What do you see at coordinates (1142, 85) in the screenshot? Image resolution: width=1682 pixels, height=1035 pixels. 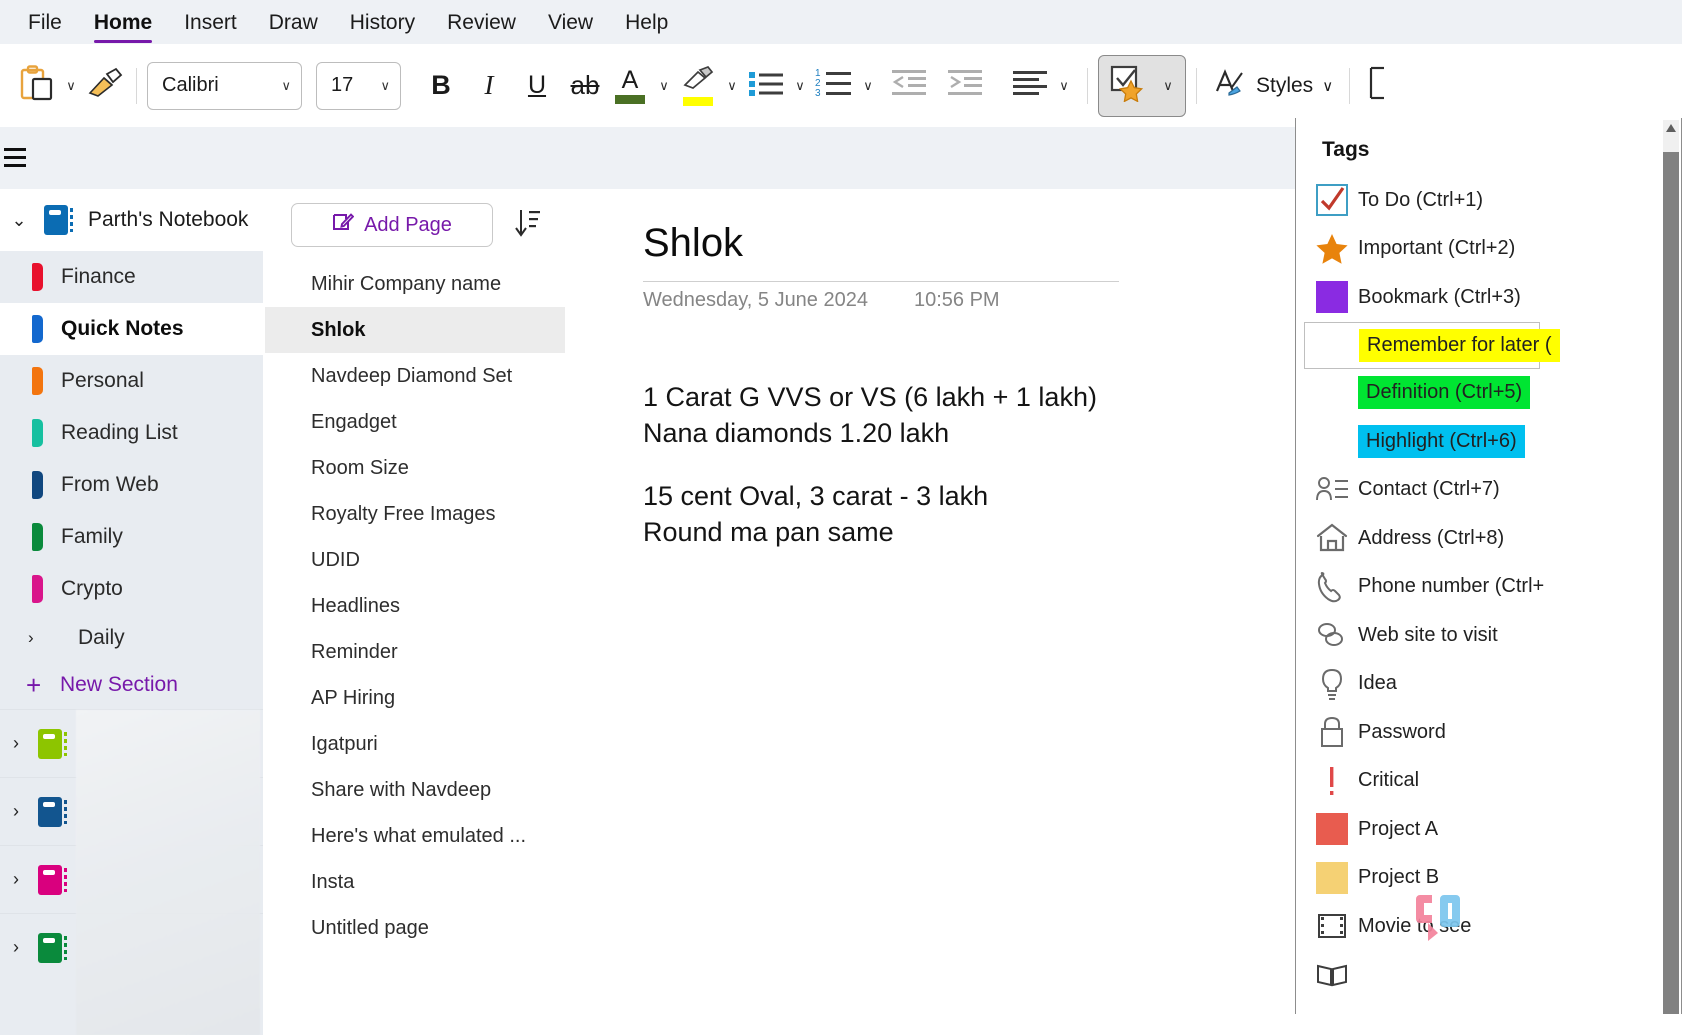 I see `tags-dropdown-button: ∨` at bounding box center [1142, 85].